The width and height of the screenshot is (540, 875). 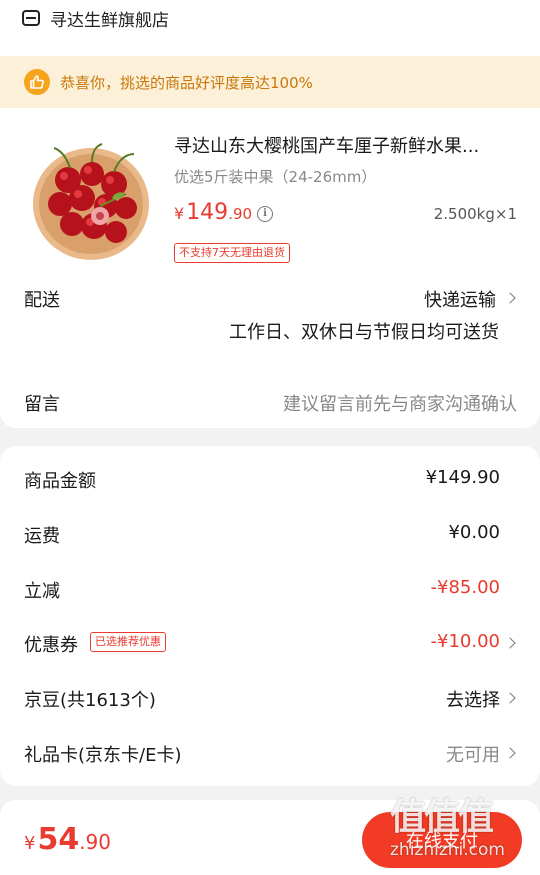 What do you see at coordinates (103, 755) in the screenshot?
I see `gift-card-label: 礼品卡(京东卡/E卡)` at bounding box center [103, 755].